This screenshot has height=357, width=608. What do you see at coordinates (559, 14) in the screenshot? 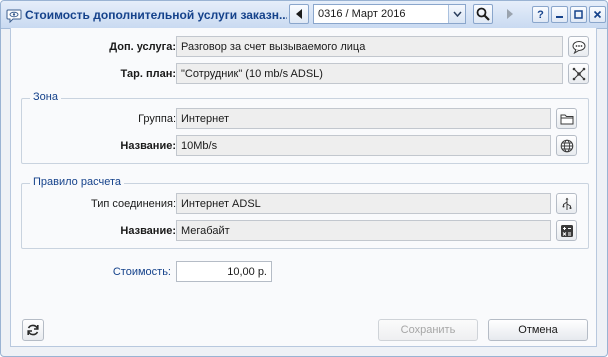
I see `minimize-button` at bounding box center [559, 14].